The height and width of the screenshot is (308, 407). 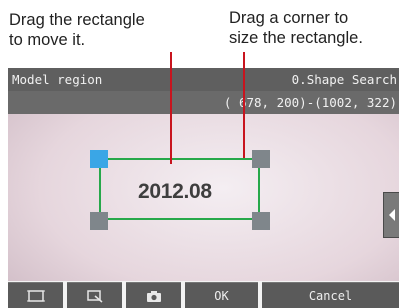 What do you see at coordinates (261, 159) in the screenshot?
I see `corner-handle-top-right` at bounding box center [261, 159].